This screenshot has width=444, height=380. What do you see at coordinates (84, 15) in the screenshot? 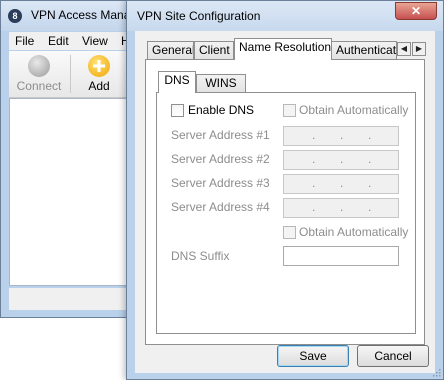
I see `background-window-title: VPN Access Manag` at bounding box center [84, 15].